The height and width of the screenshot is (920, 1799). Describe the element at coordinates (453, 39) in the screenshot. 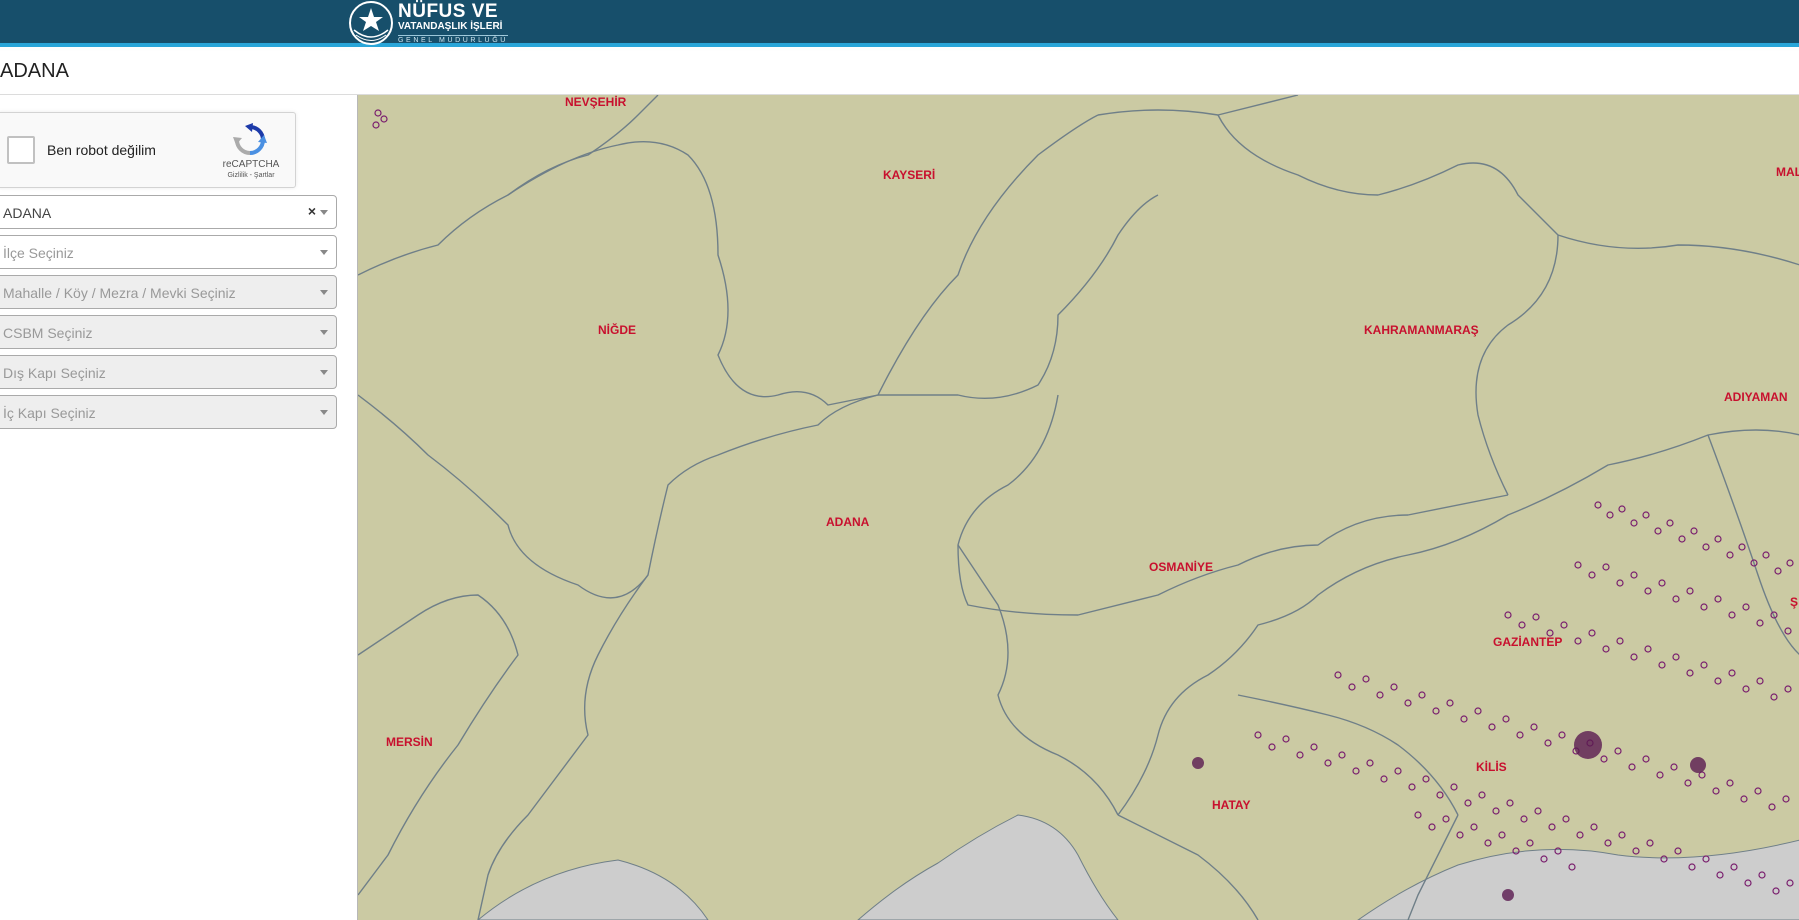

I see `logo-line-3: GENEL MÜDÜRLÜĞÜ` at that location.